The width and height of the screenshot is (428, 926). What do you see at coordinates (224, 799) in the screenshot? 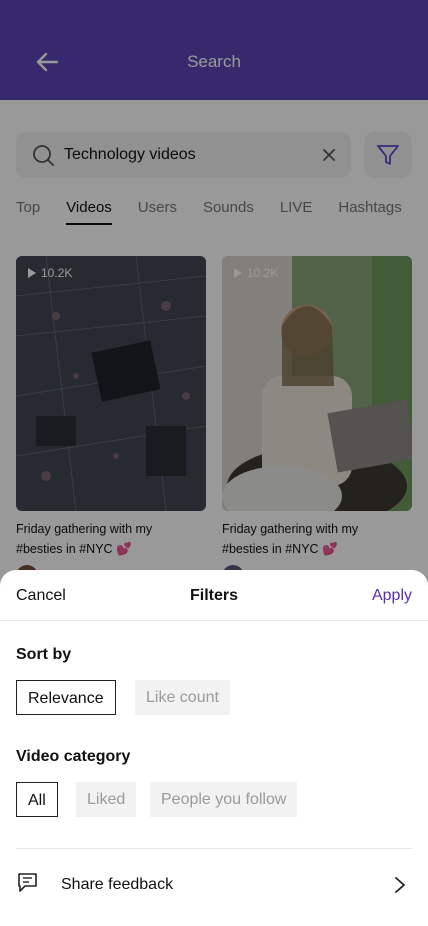
I see `category-option-people-you-follow: People you follow` at bounding box center [224, 799].